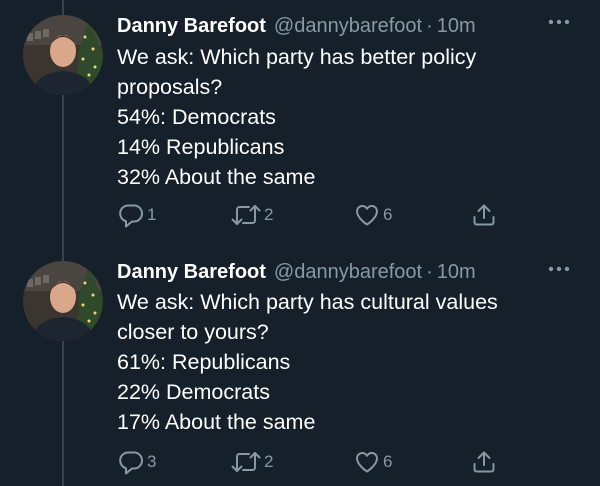  What do you see at coordinates (196, 117) in the screenshot?
I see `tweet-line: 54%: Democrats` at bounding box center [196, 117].